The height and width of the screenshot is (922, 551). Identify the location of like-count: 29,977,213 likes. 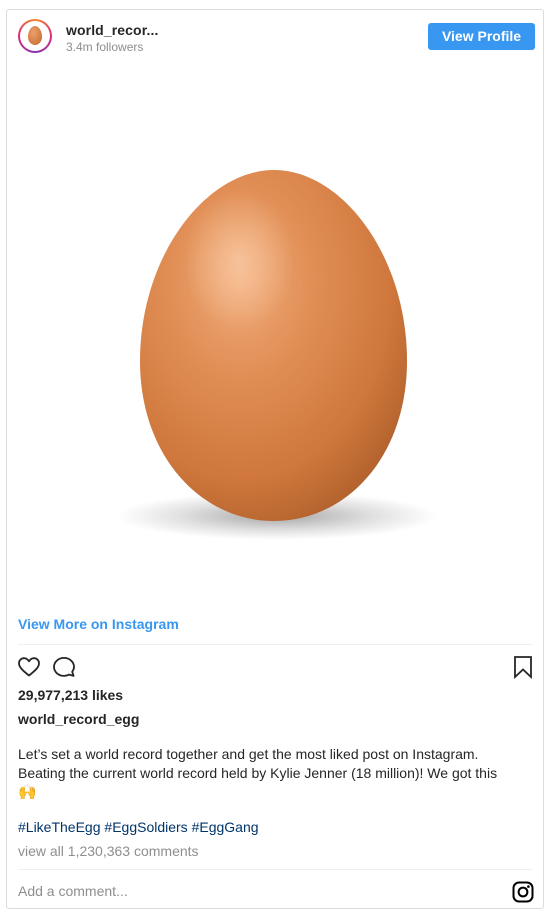
(70, 695).